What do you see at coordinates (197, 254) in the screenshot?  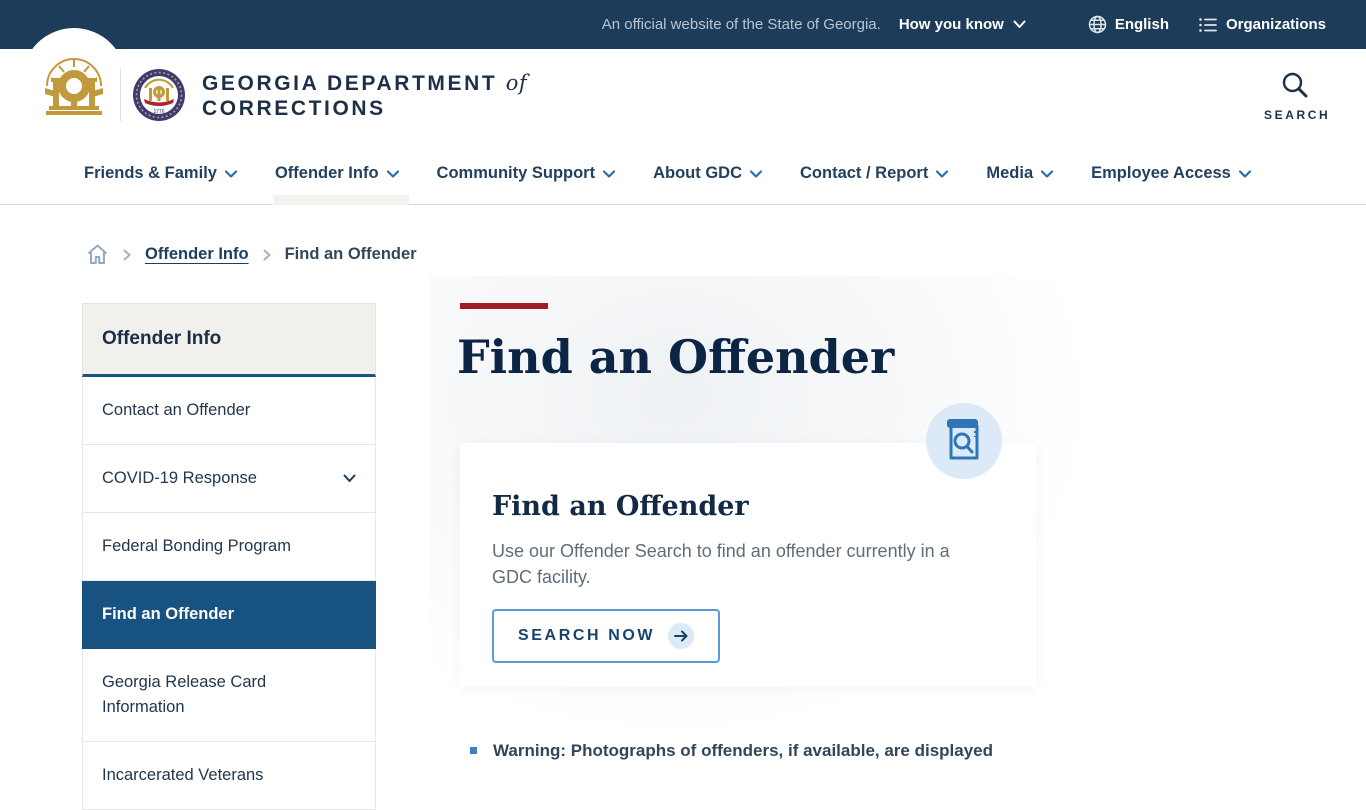 I see `breadcrumb-link-offender-info: Offender Info` at bounding box center [197, 254].